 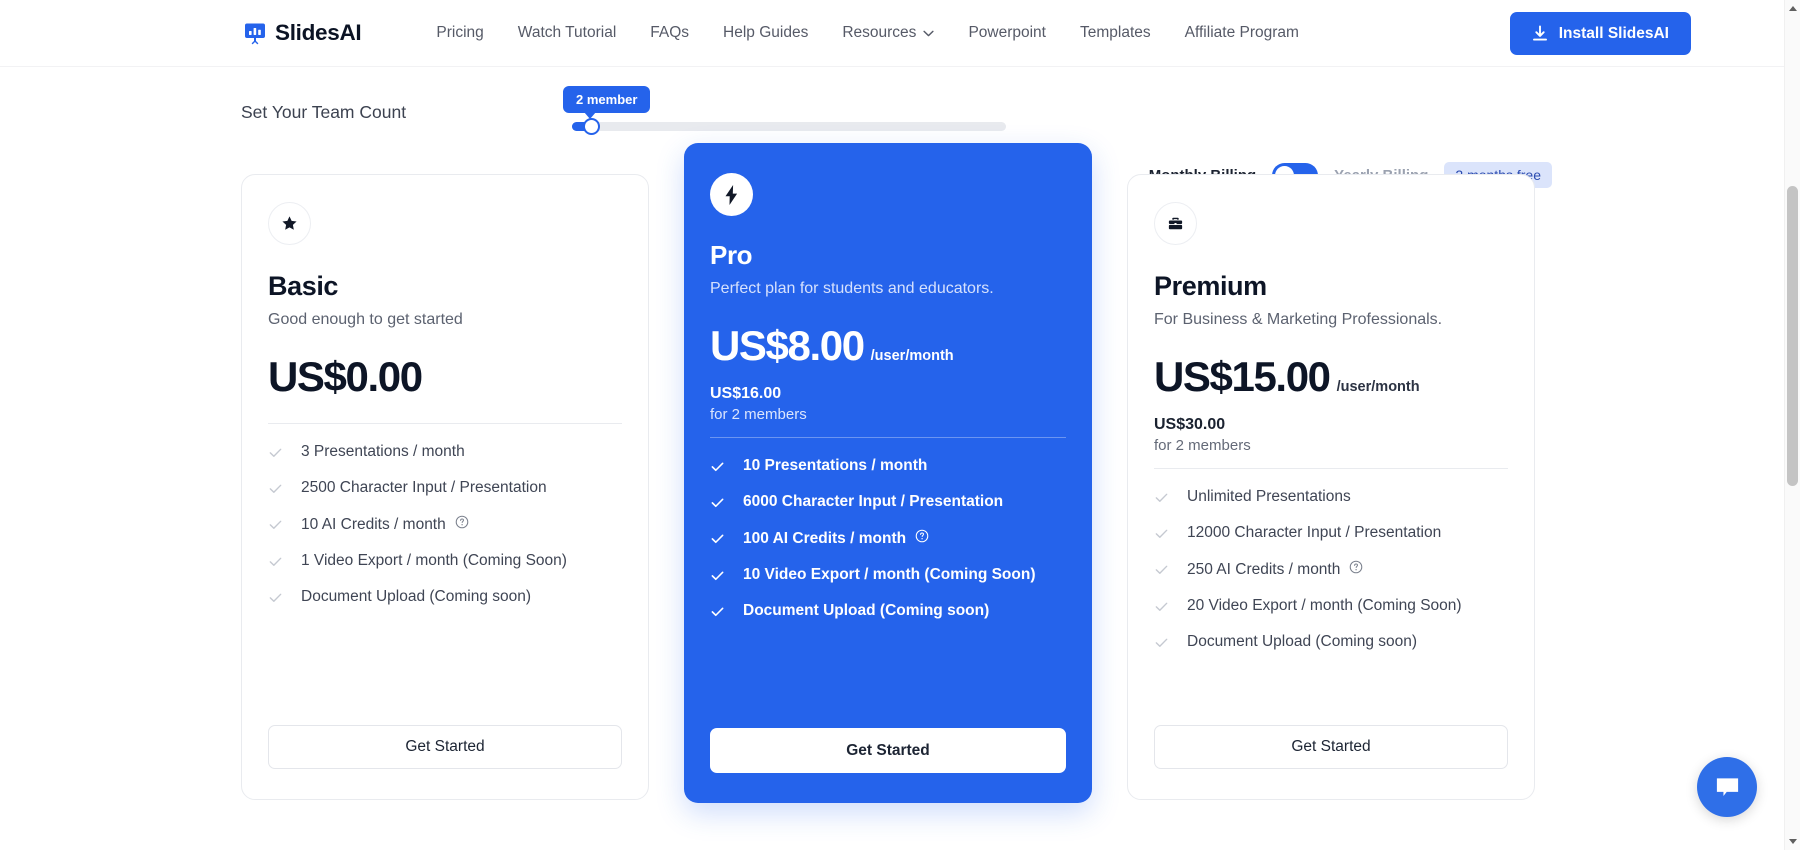 I want to click on nav-label: Watch Tutorial, so click(x=567, y=32).